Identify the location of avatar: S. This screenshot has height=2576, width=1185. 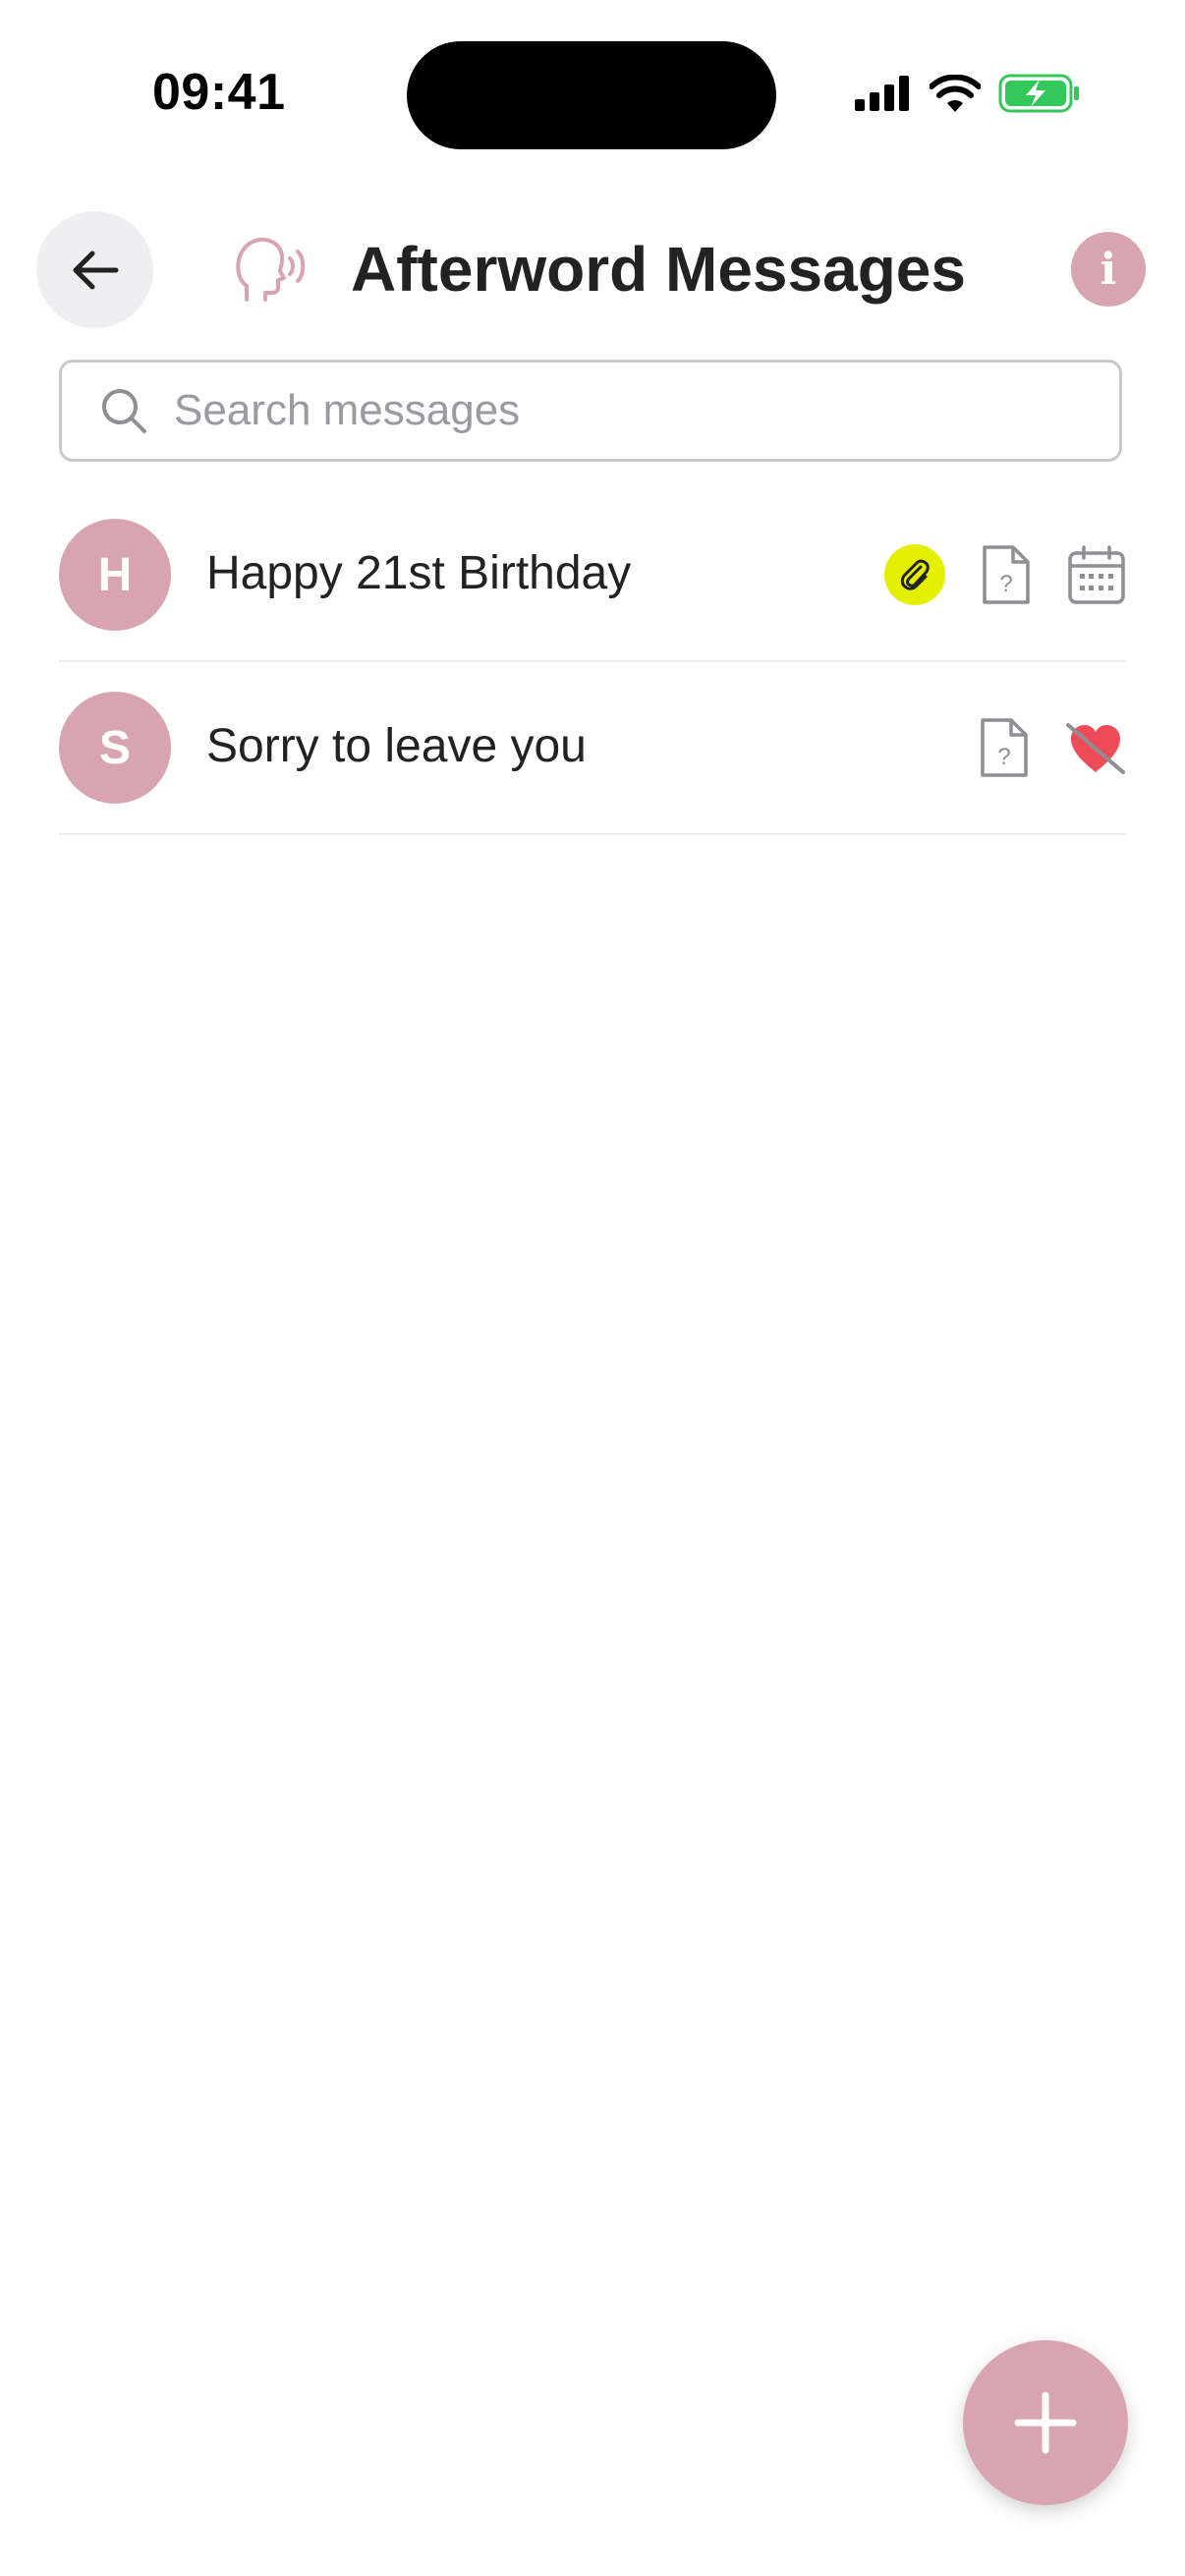
(115, 748).